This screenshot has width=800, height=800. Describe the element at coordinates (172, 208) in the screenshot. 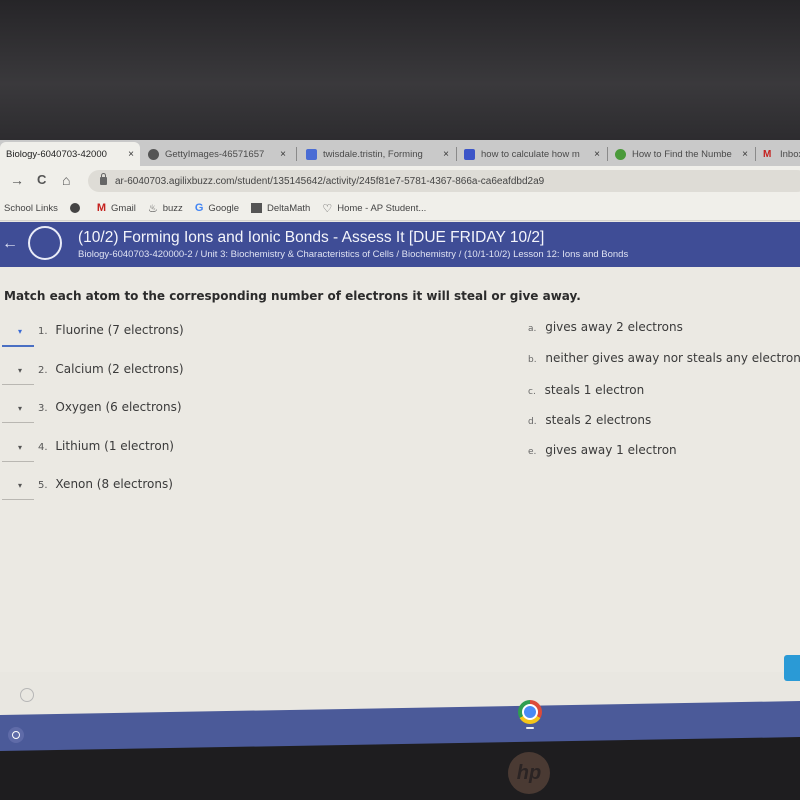

I see `bookmark-label: buzz` at that location.